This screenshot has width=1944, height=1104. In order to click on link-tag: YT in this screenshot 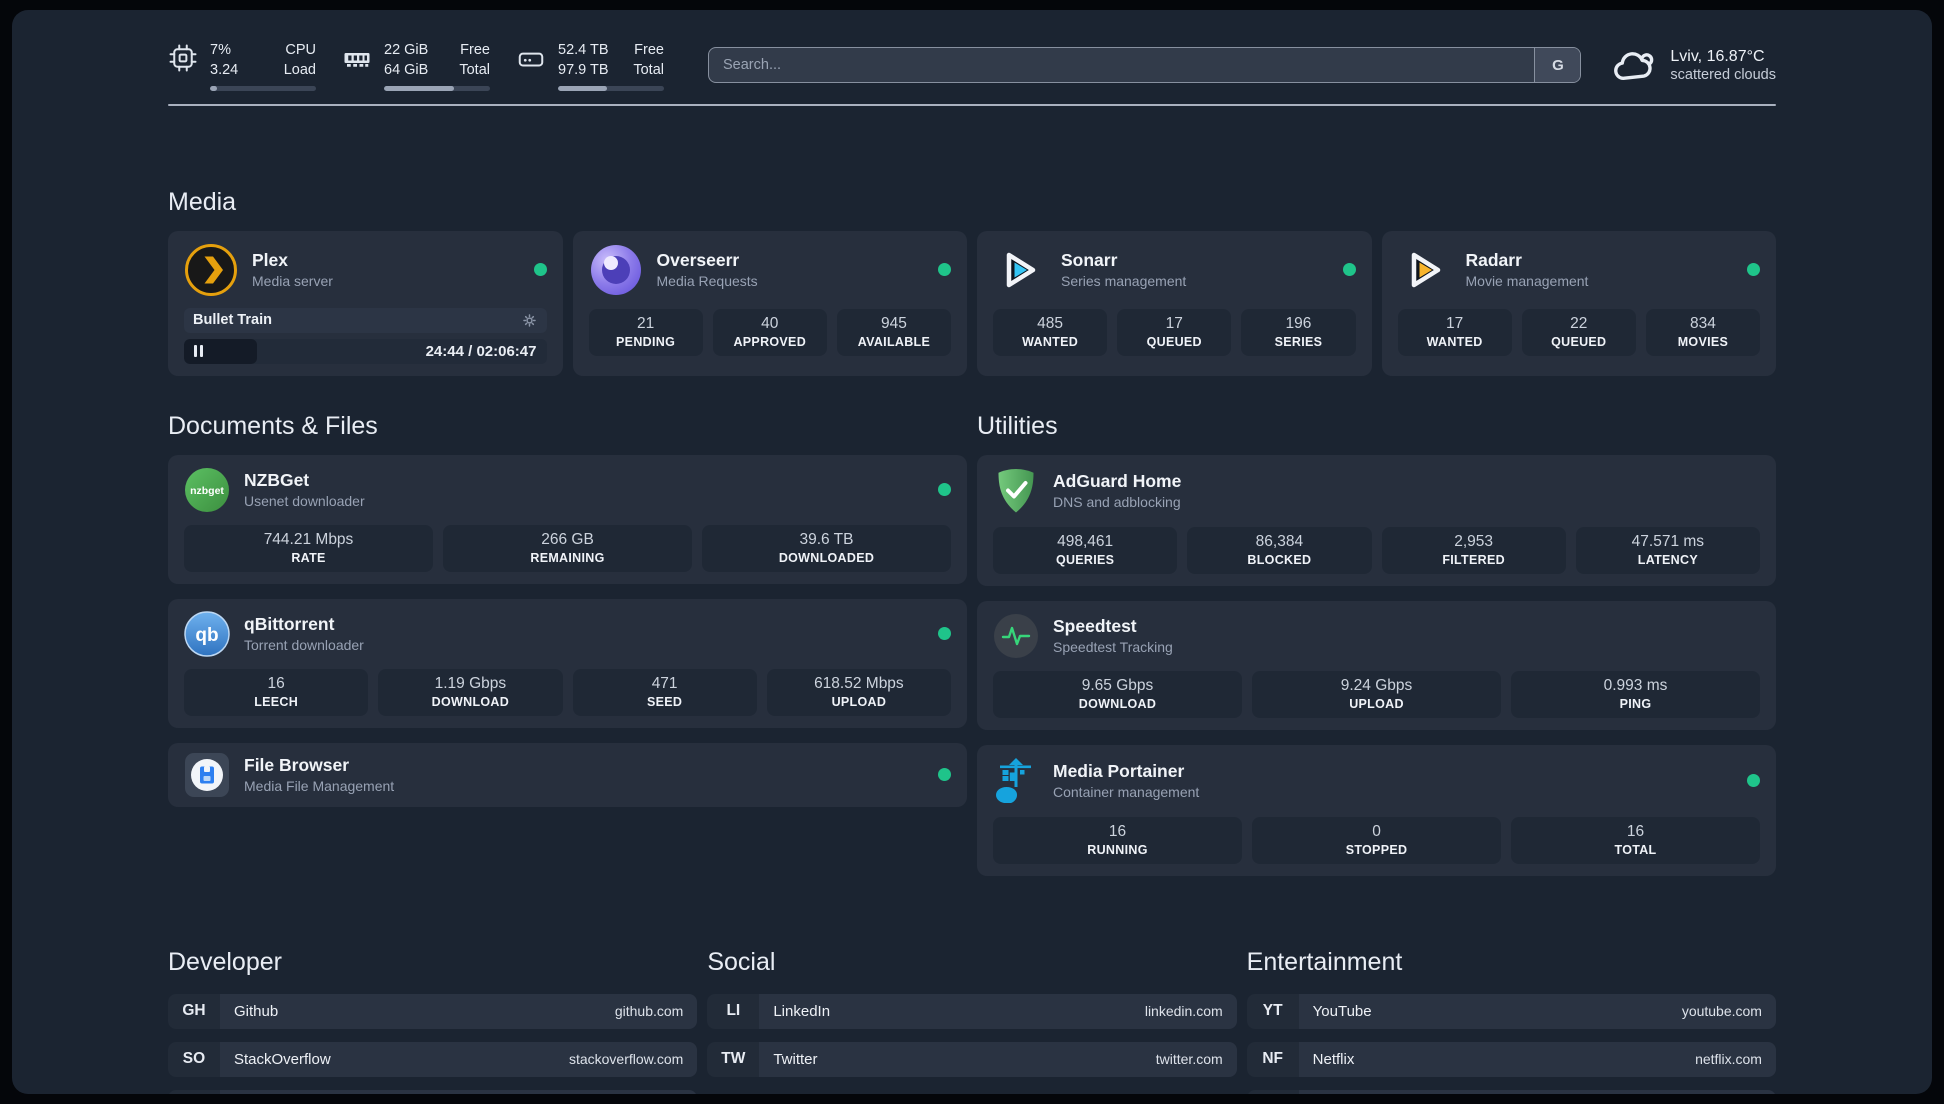, I will do `click(1272, 1011)`.